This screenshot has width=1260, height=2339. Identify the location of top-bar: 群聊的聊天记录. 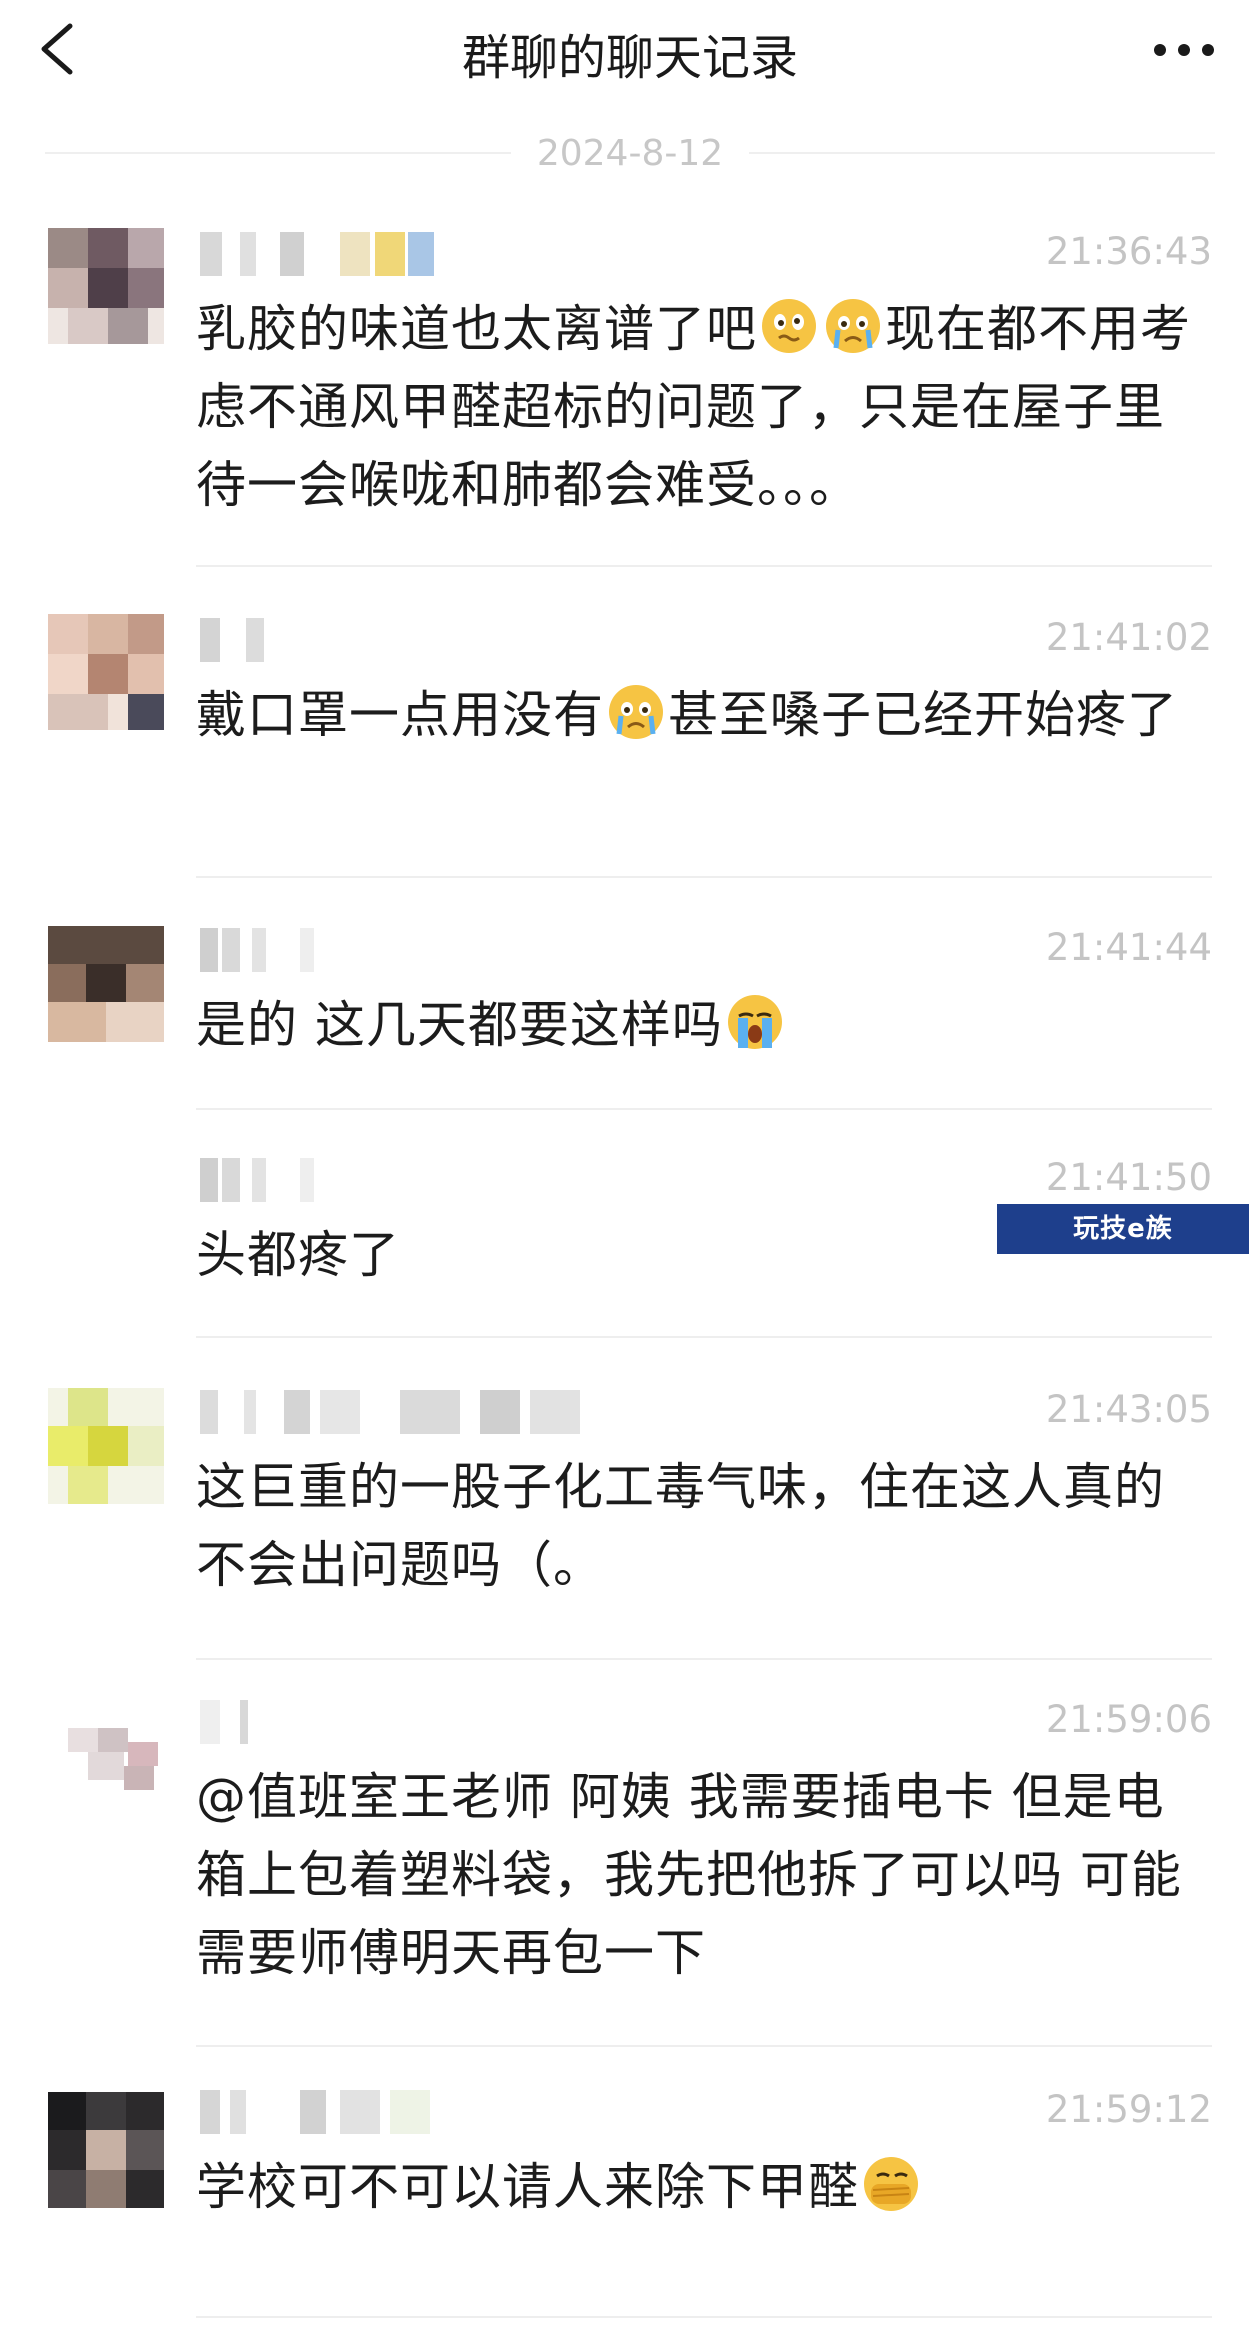
(630, 50).